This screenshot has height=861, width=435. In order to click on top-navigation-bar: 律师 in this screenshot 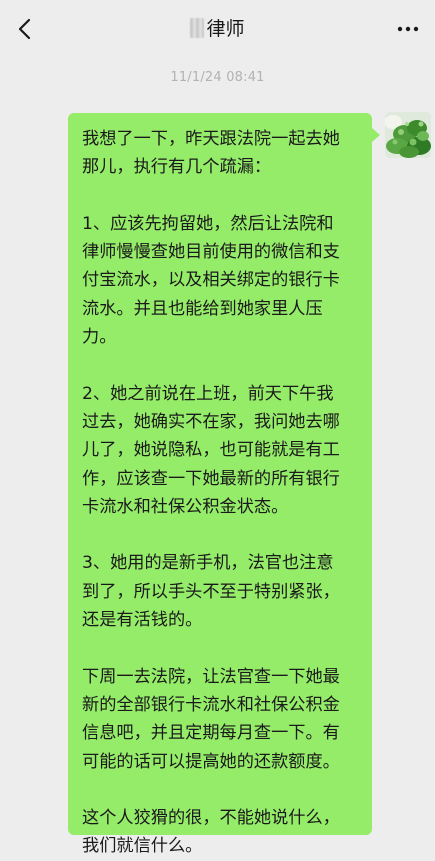, I will do `click(217, 29)`.